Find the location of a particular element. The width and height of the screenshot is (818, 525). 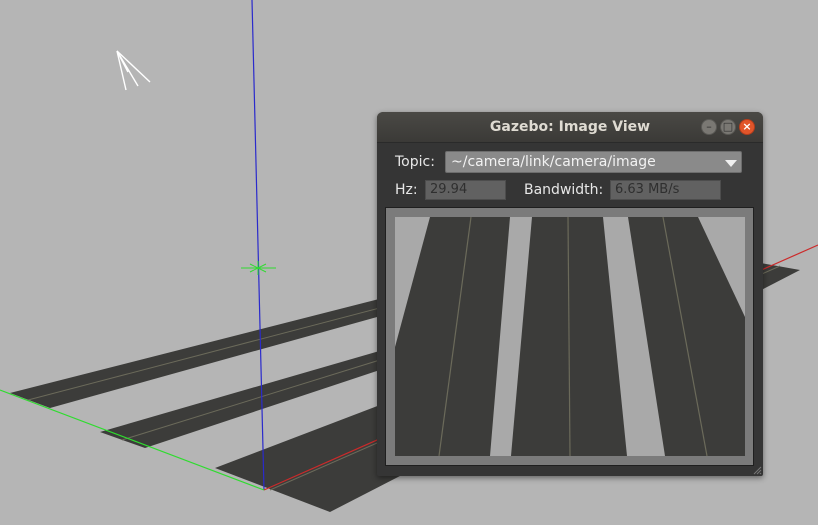

maximize-icon: □ is located at coordinates (728, 126).